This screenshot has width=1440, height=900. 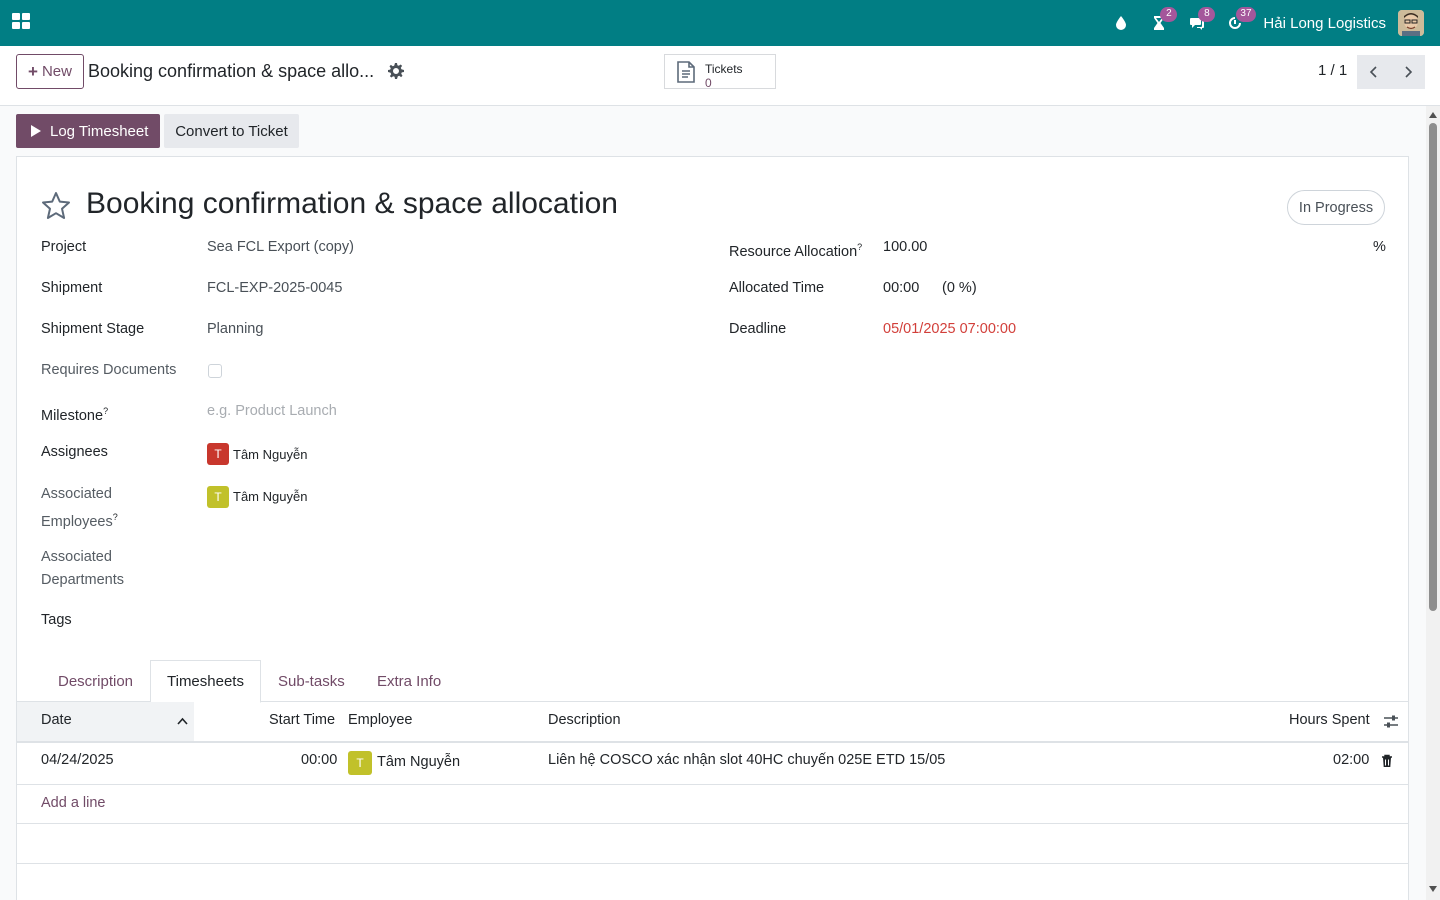 I want to click on row-employee-avatar: T, so click(x=360, y=763).